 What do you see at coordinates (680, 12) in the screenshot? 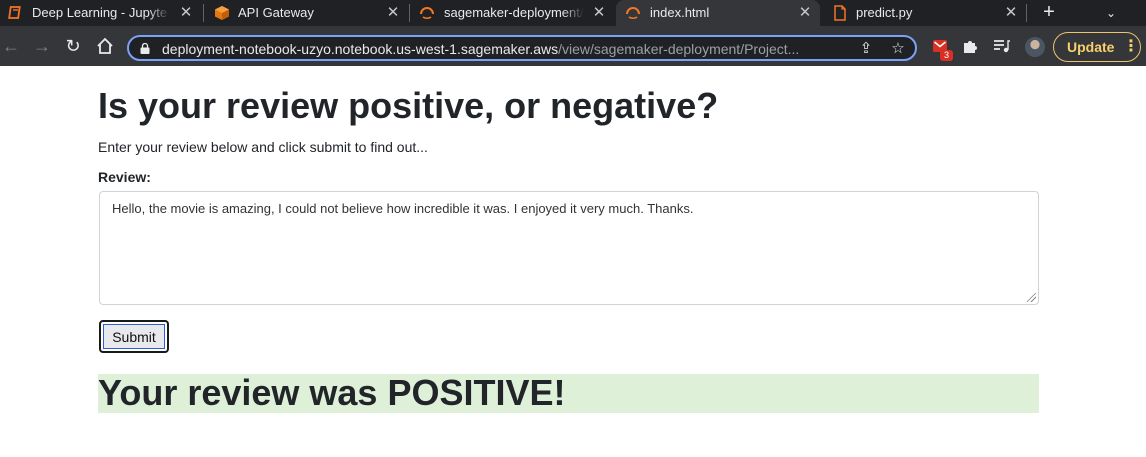
I see `tab-title: index.html` at bounding box center [680, 12].